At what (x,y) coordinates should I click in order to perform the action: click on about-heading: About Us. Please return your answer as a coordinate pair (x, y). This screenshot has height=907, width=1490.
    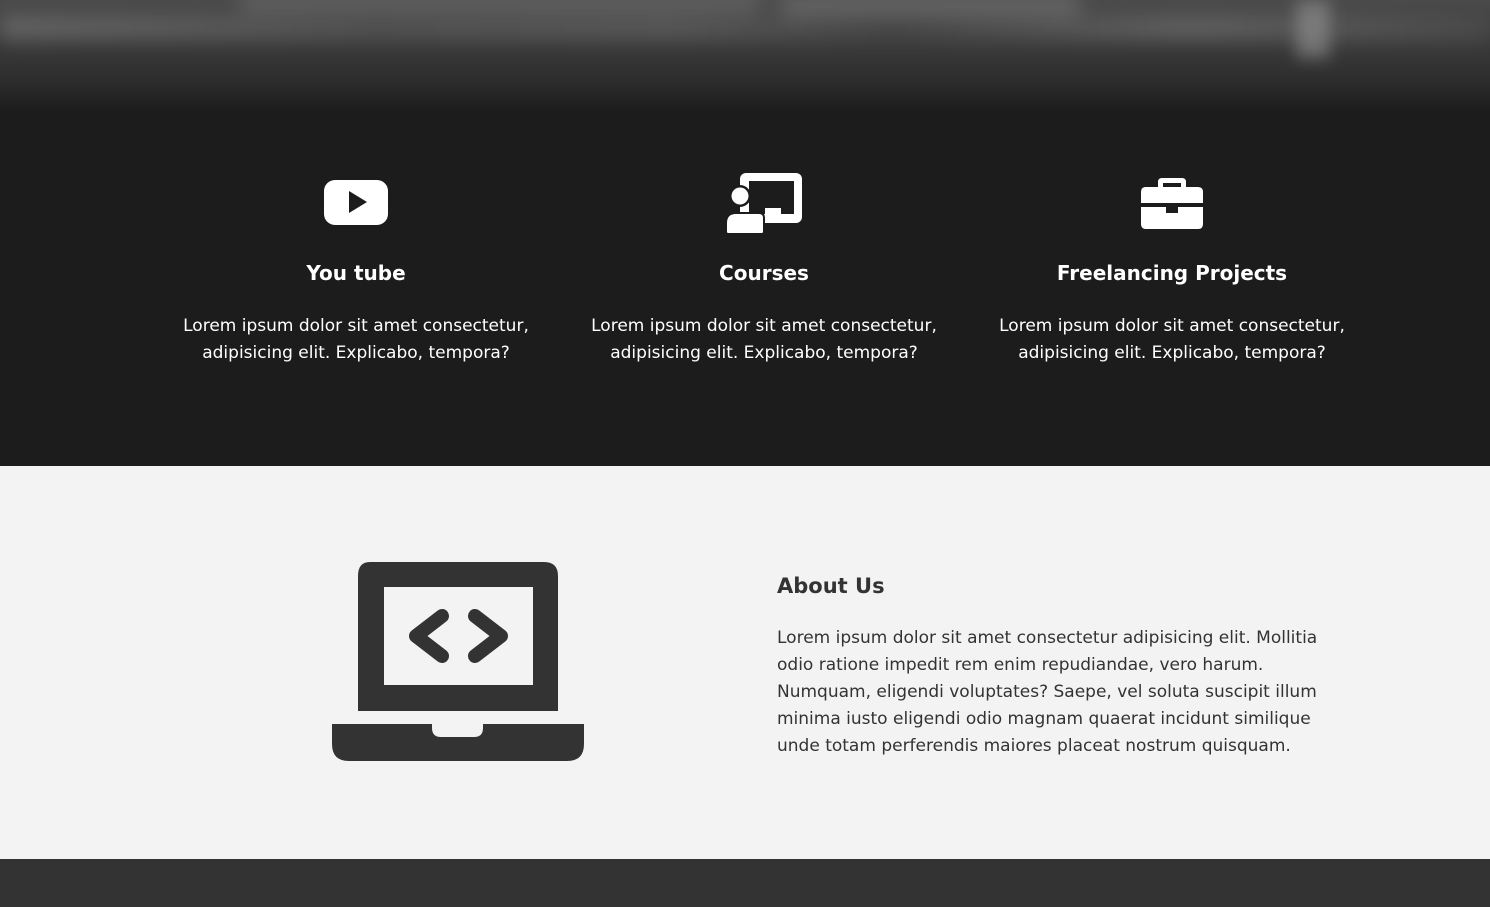
    Looking at the image, I should click on (831, 586).